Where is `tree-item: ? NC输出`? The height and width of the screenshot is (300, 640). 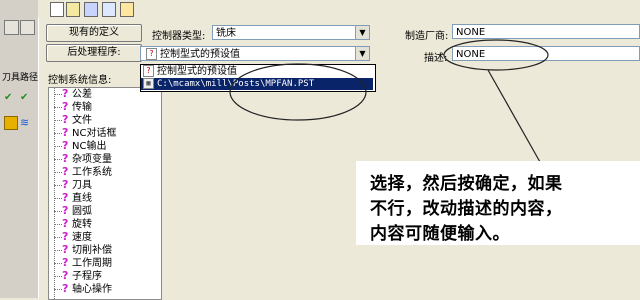 tree-item: ? NC输出 is located at coordinates (77, 146).